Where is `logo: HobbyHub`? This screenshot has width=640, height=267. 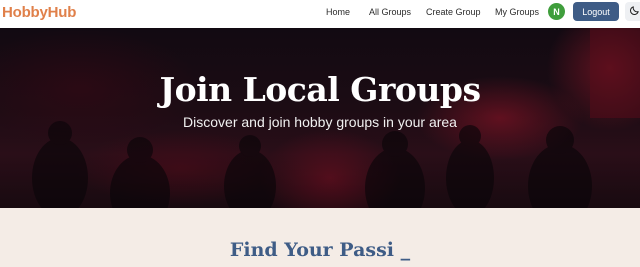 logo: HobbyHub is located at coordinates (39, 12).